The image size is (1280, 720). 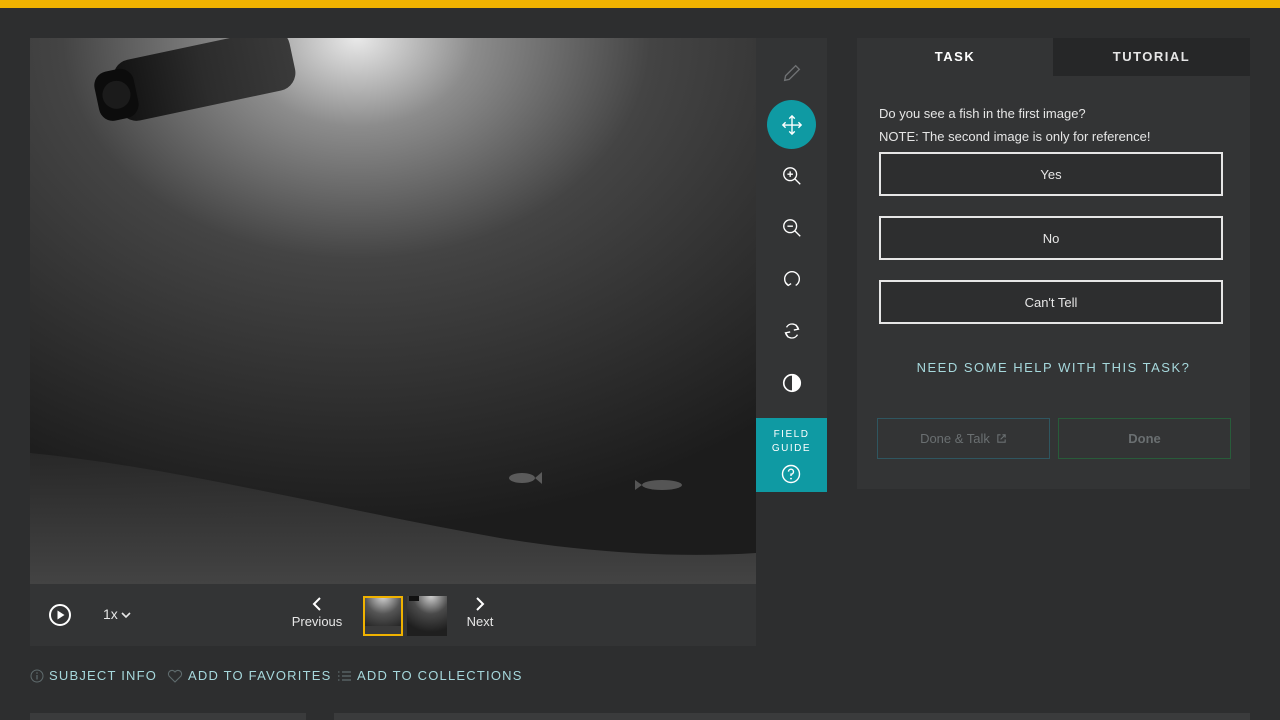 I want to click on play-icon, so click(x=60, y=615).